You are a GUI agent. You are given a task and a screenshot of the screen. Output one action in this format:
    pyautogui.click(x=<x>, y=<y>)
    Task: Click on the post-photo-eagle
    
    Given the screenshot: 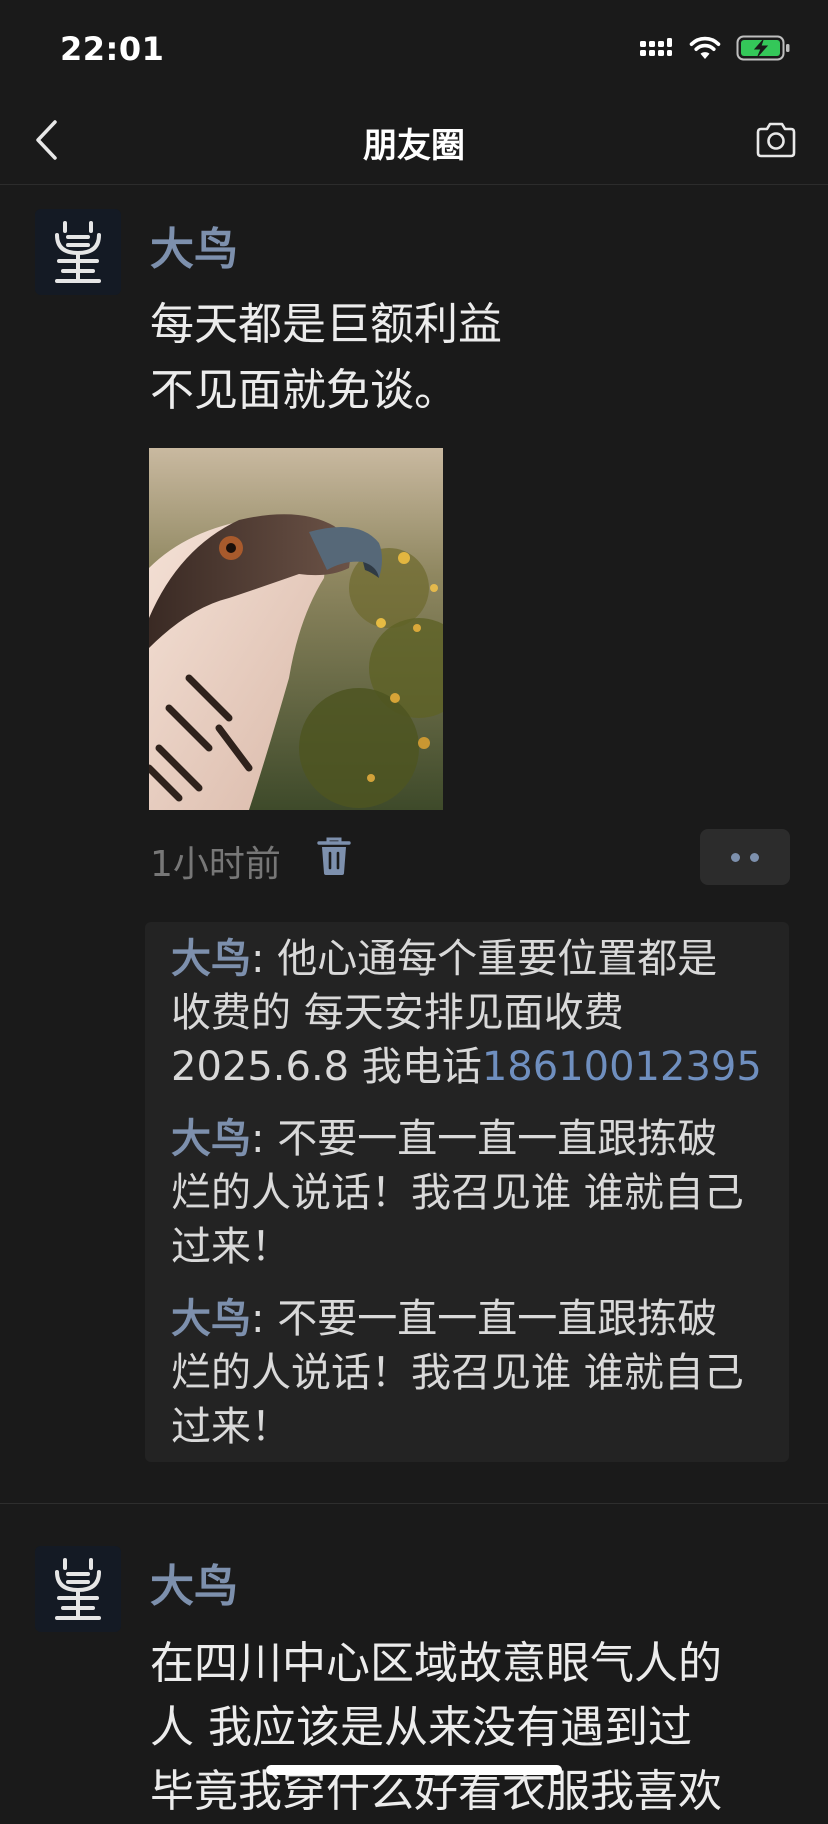 What is the action you would take?
    pyautogui.click(x=296, y=629)
    